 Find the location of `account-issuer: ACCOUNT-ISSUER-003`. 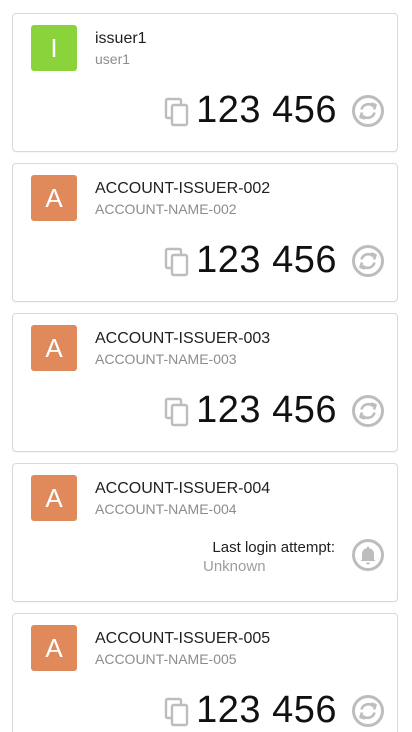

account-issuer: ACCOUNT-ISSUER-003 is located at coordinates (183, 338).